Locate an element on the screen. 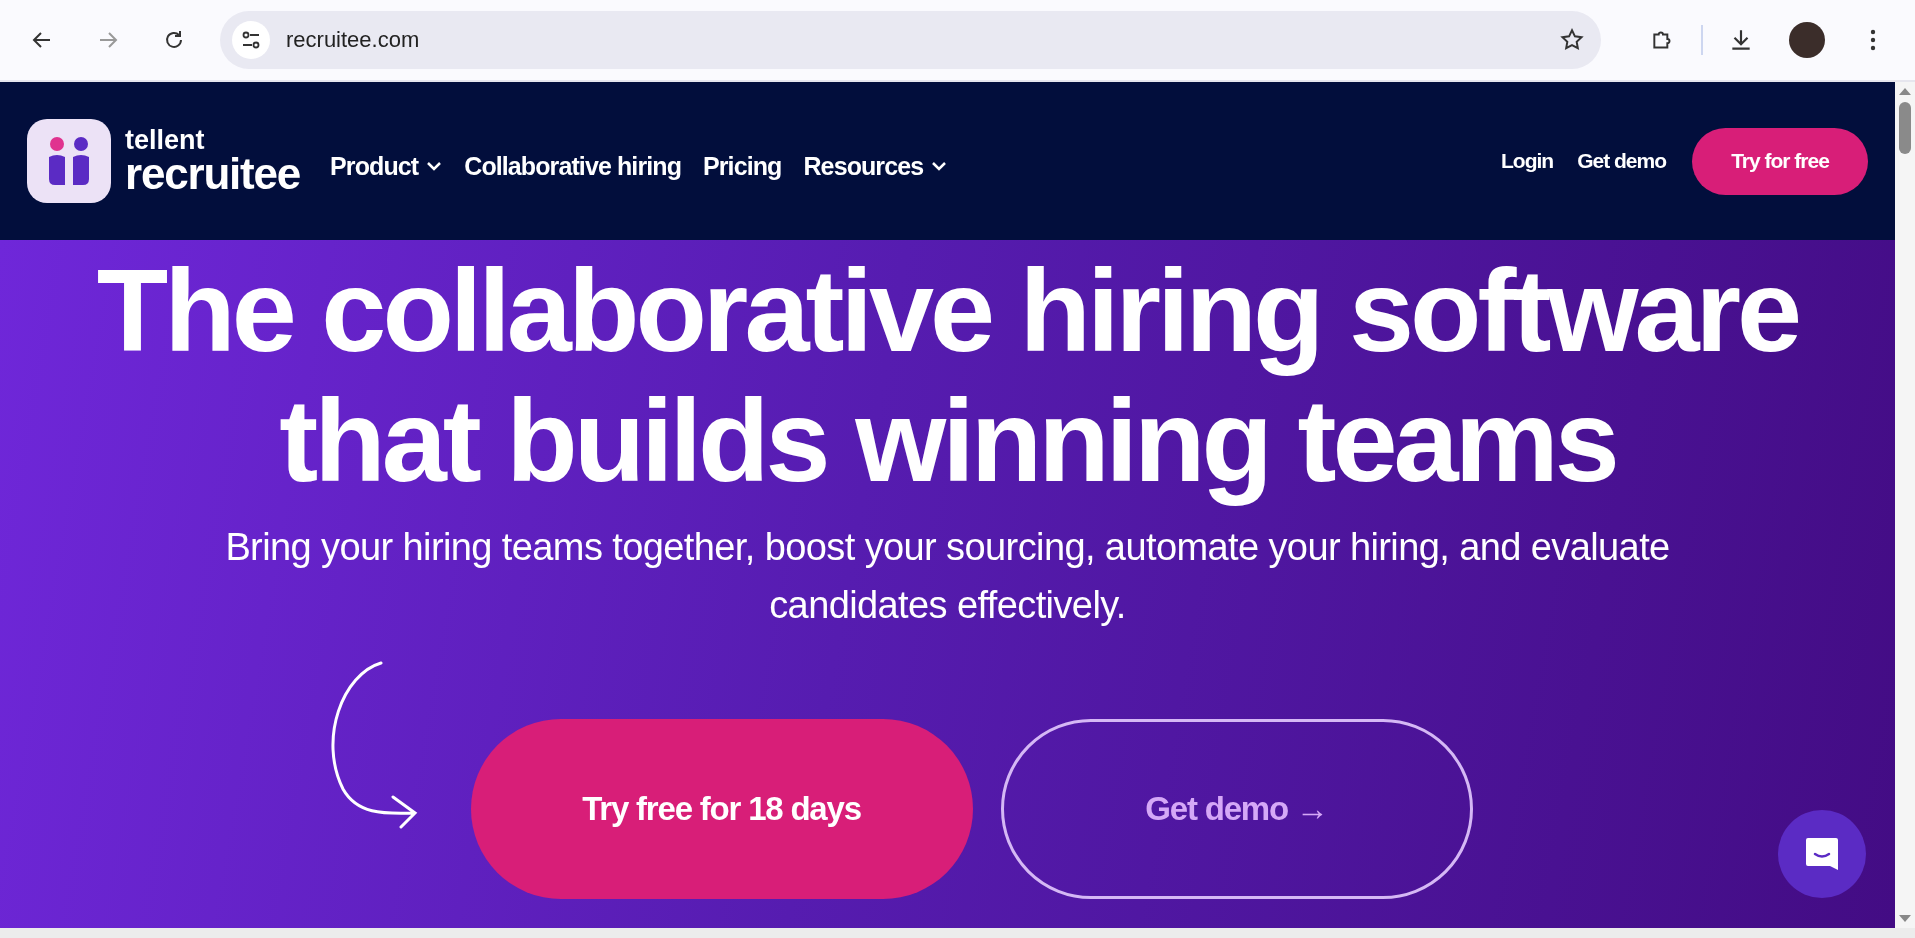 The width and height of the screenshot is (1915, 938). get-demo-button: Get demo → is located at coordinates (1236, 809).